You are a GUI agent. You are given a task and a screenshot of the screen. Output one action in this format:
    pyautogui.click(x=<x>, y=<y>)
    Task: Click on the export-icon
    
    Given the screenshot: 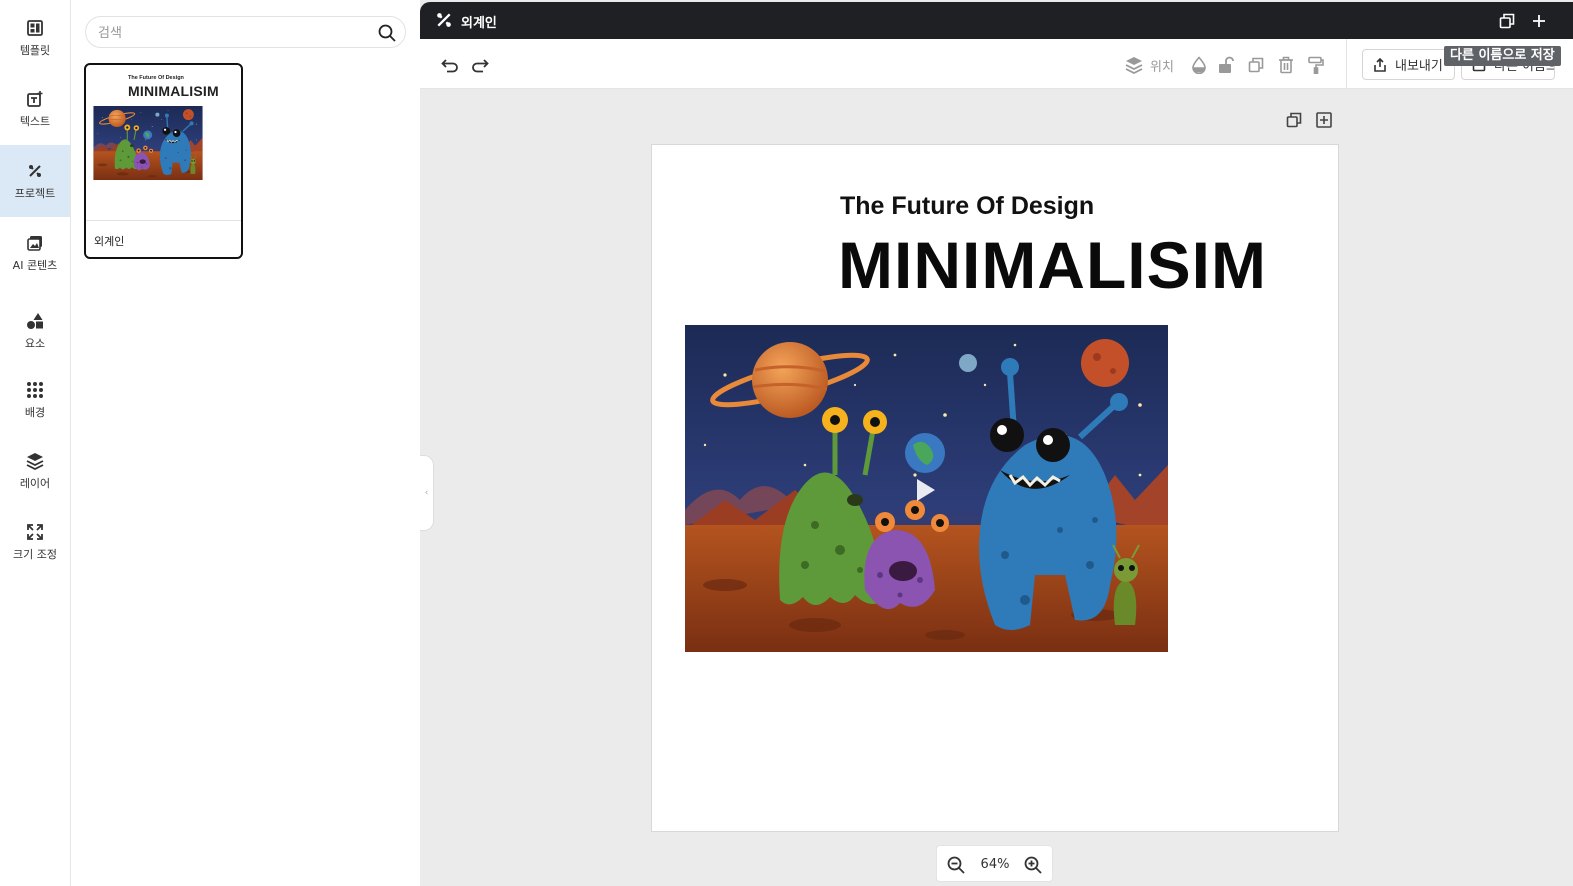 What is the action you would take?
    pyautogui.click(x=1380, y=64)
    